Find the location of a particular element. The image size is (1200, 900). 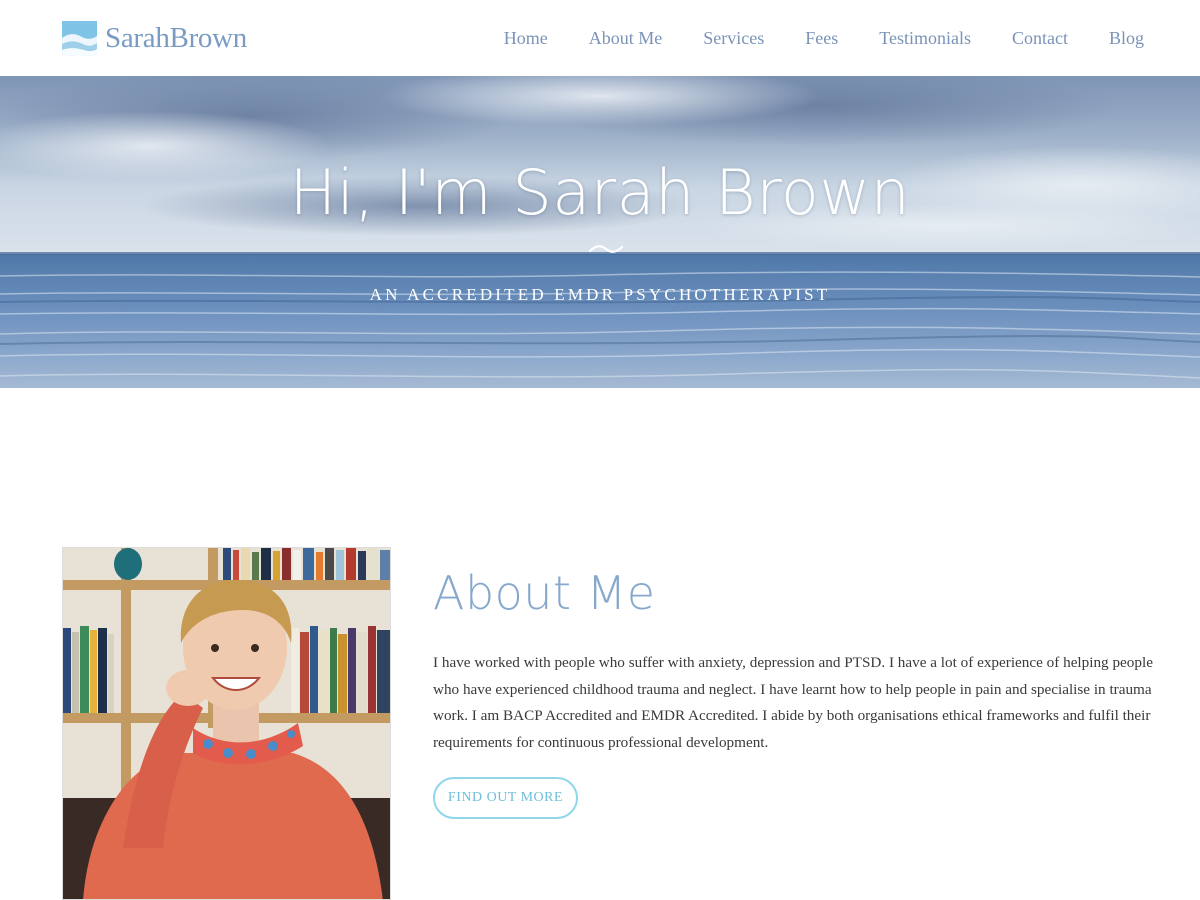

about-title: About Me is located at coordinates (544, 593).